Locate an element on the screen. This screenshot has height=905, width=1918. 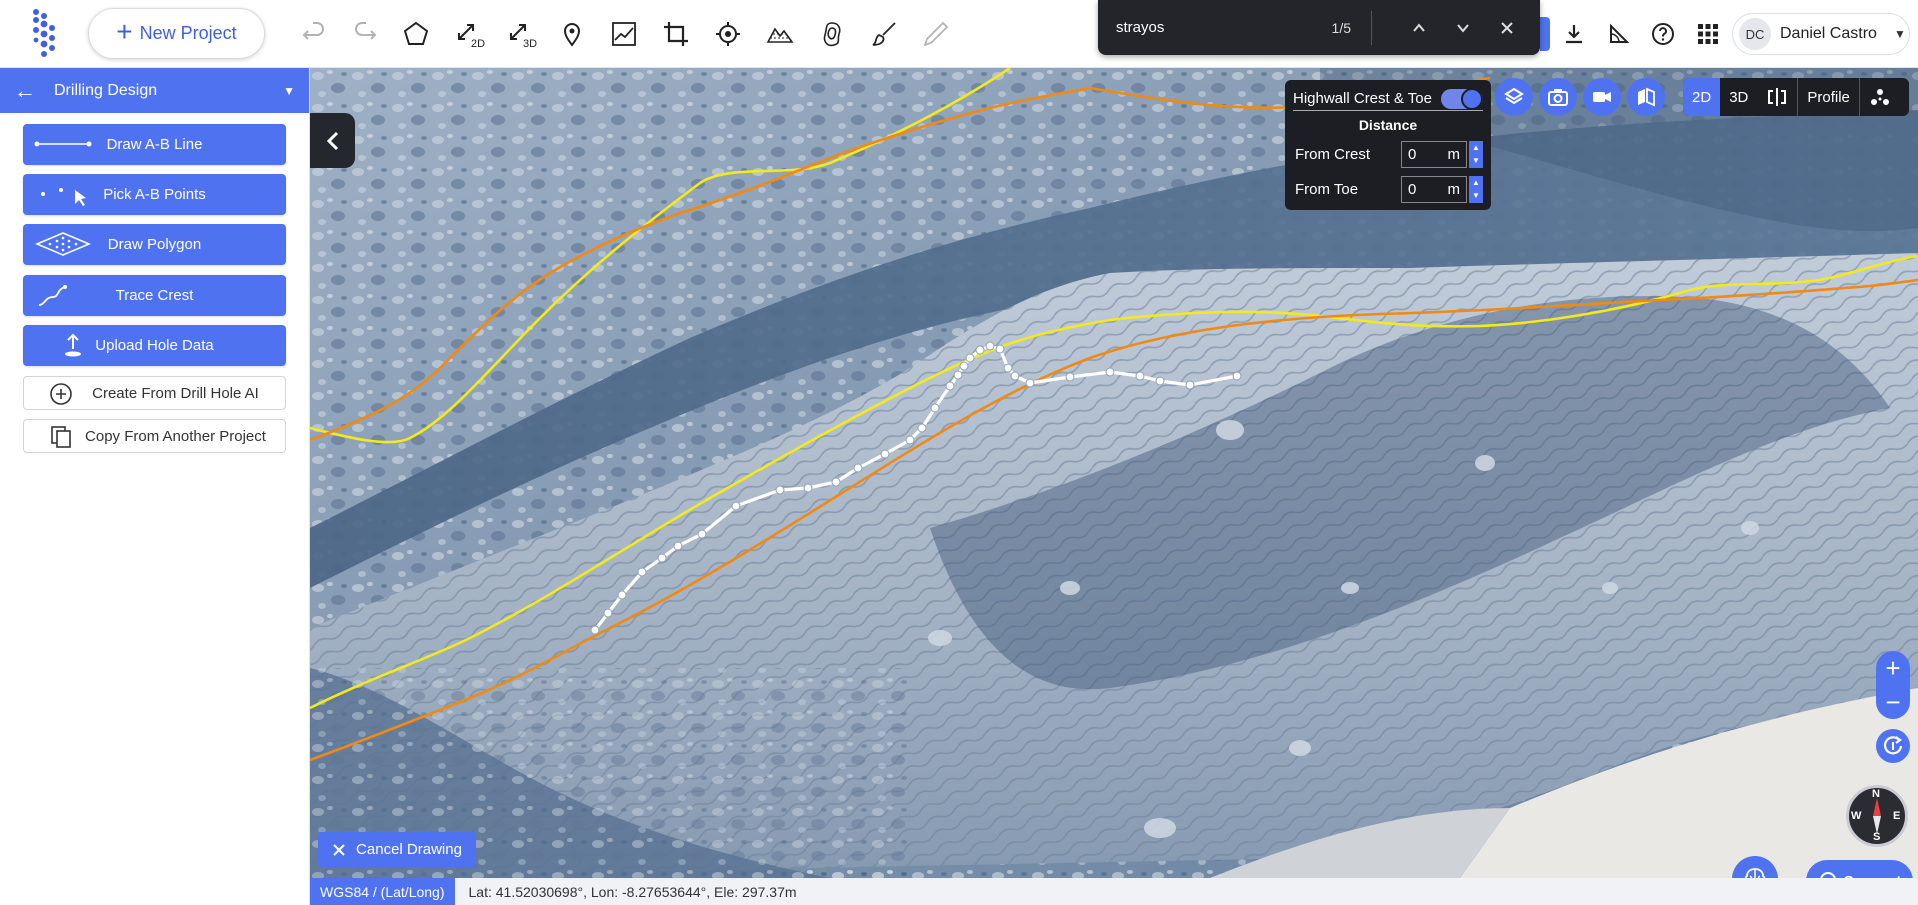
cancel-drawing-label: Cancel Drawing is located at coordinates (409, 849).